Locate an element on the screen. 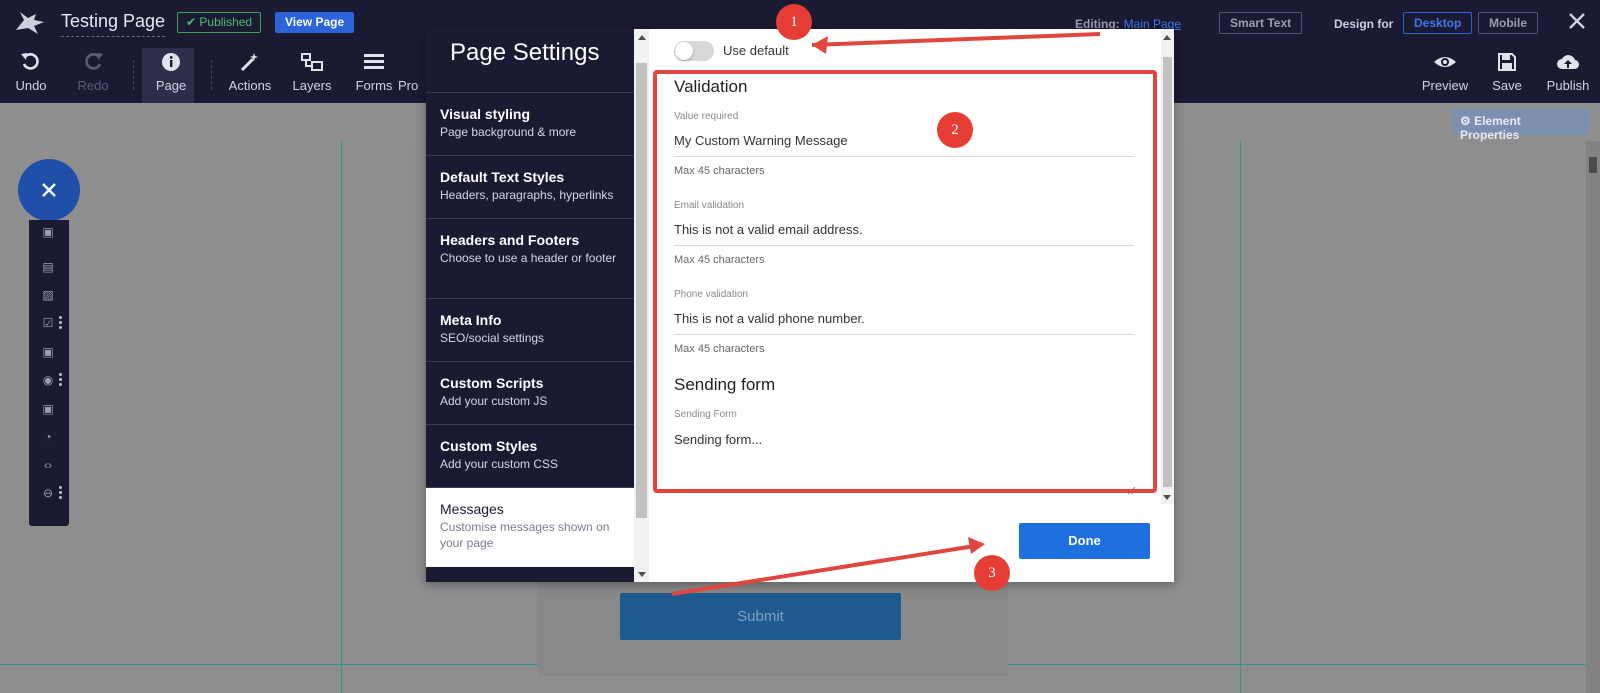 This screenshot has height=693, width=1600. nav-item-subtitle: Customise messages shown on your page is located at coordinates (525, 535).